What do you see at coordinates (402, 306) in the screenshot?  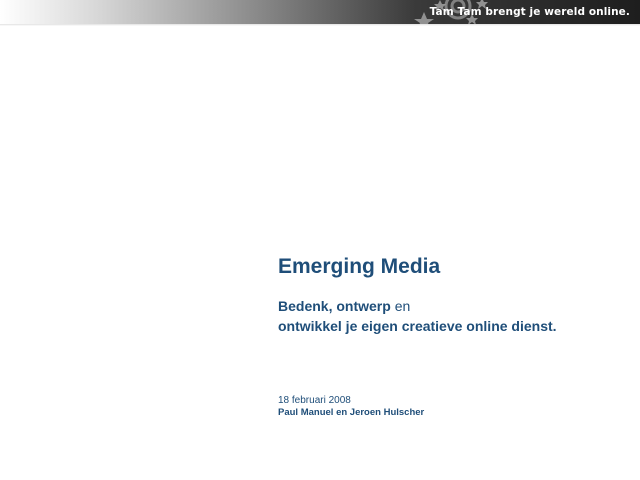 I see `subtitle-regular-text: en` at bounding box center [402, 306].